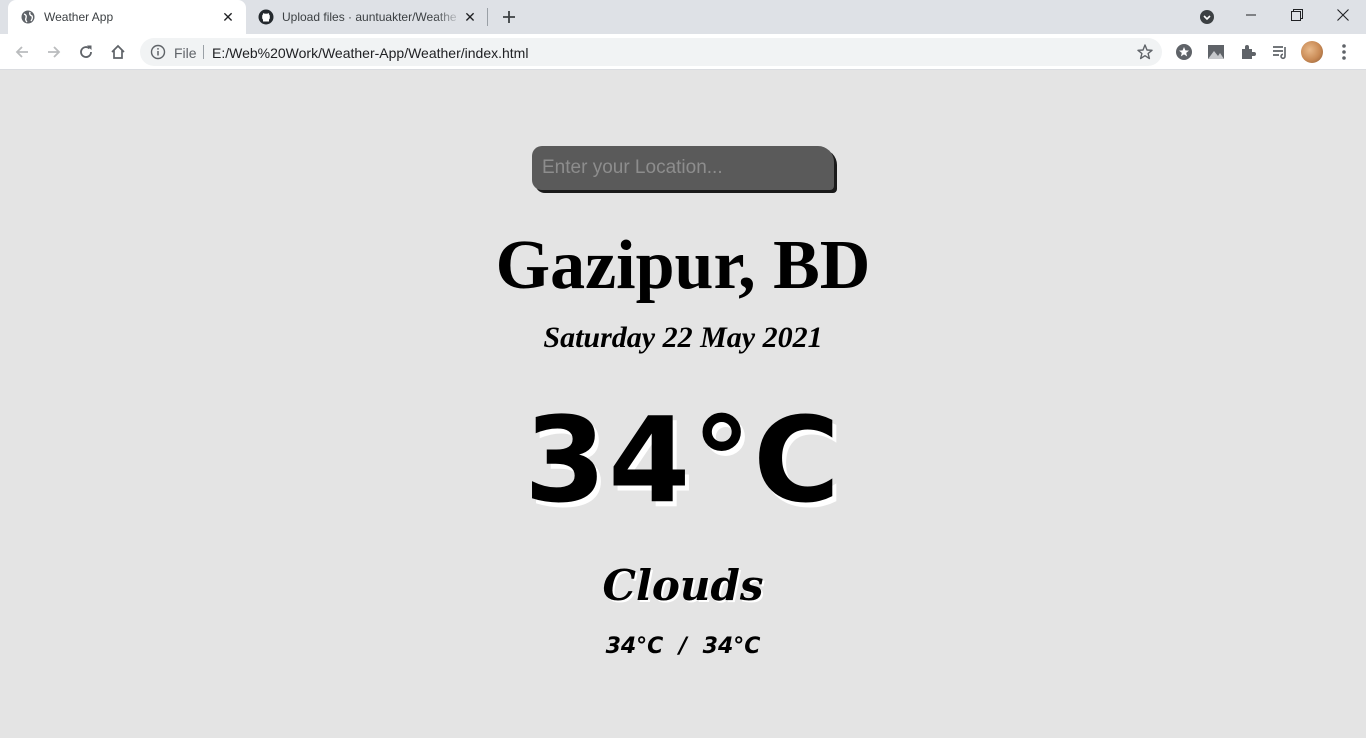  Describe the element at coordinates (54, 52) in the screenshot. I see `forward-button` at that location.